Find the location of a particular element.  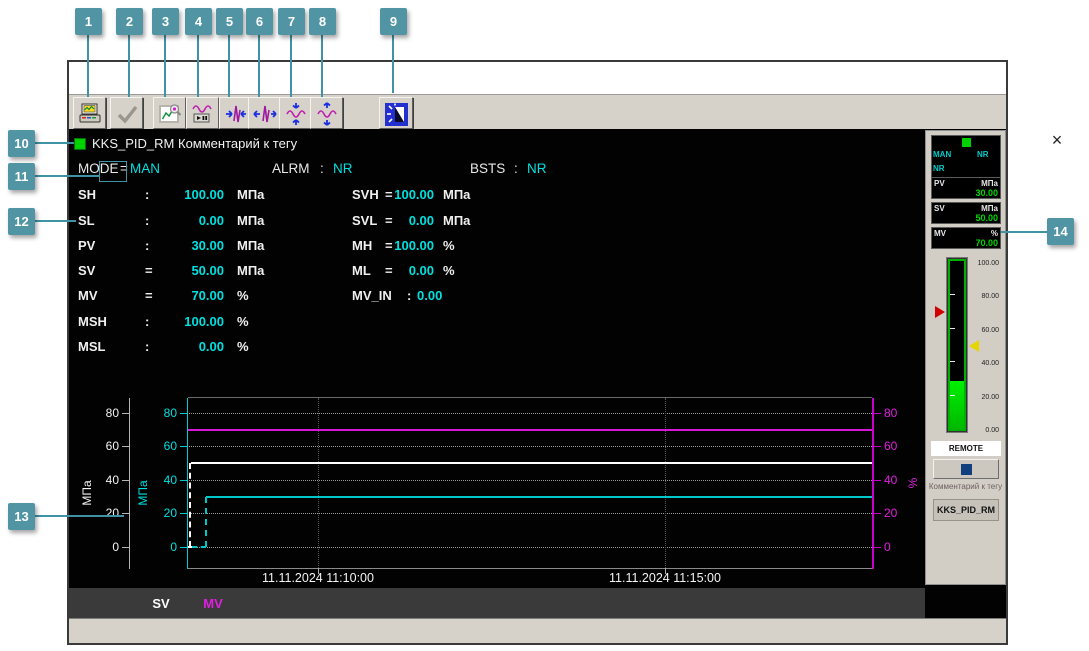

trend-run-pause-button is located at coordinates (202, 113).